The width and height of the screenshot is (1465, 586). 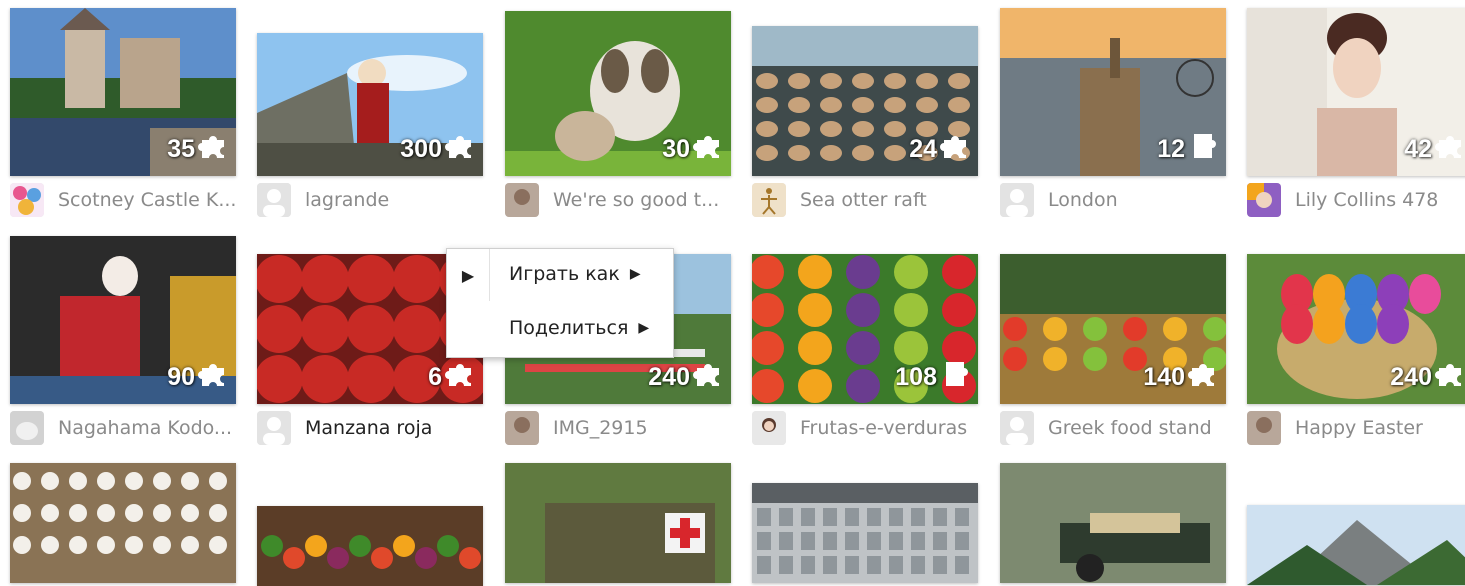 What do you see at coordinates (1264, 200) in the screenshot?
I see `colorful-avatar` at bounding box center [1264, 200].